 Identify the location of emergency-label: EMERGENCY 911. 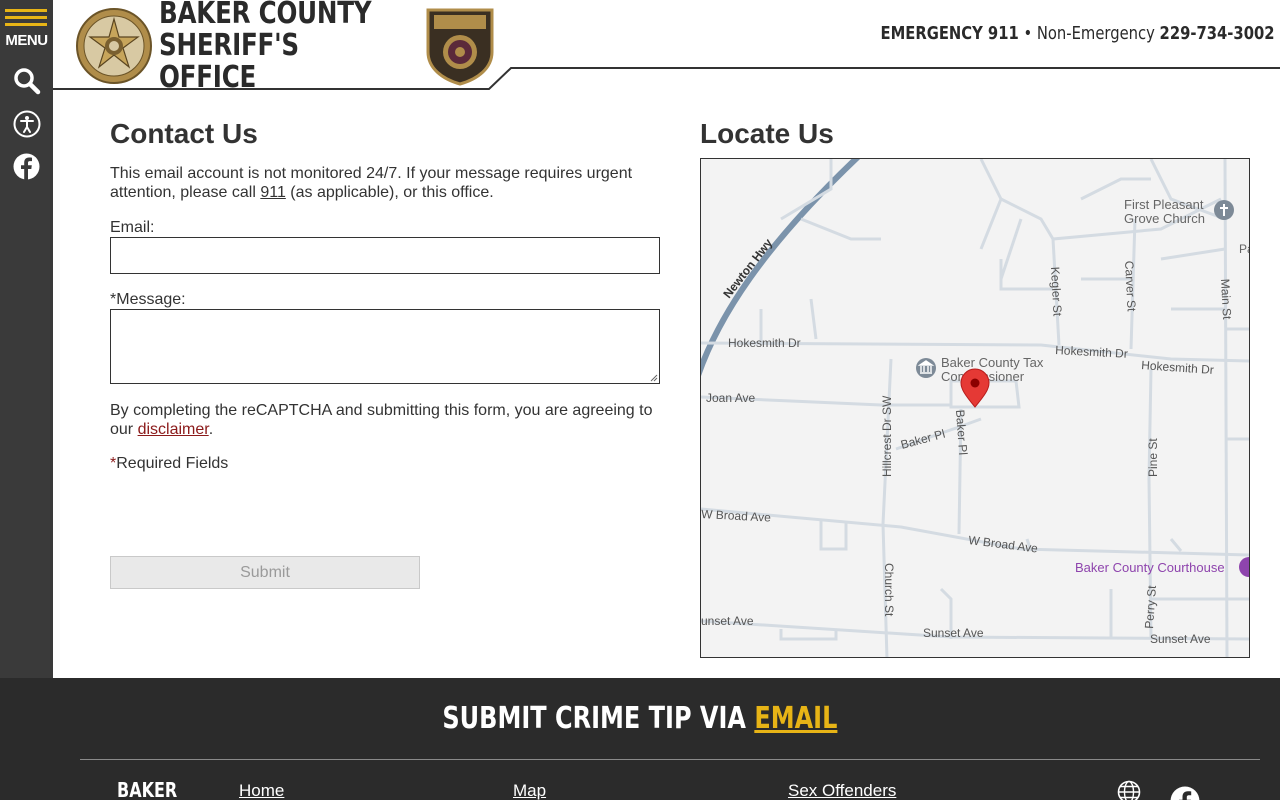
(950, 33).